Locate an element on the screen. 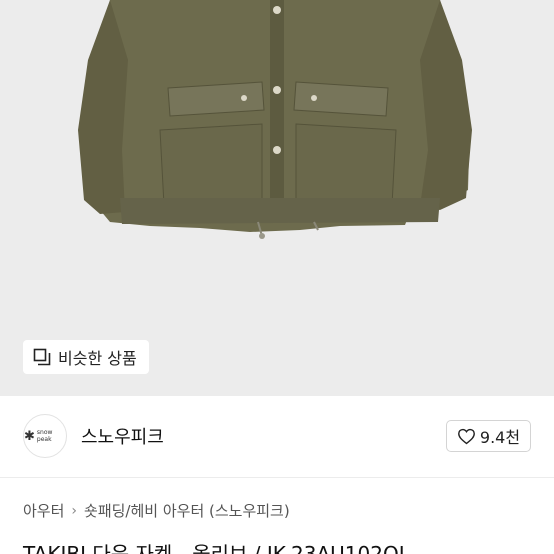 Image resolution: width=554 pixels, height=554 pixels. like-button: 9.4천 is located at coordinates (488, 436).